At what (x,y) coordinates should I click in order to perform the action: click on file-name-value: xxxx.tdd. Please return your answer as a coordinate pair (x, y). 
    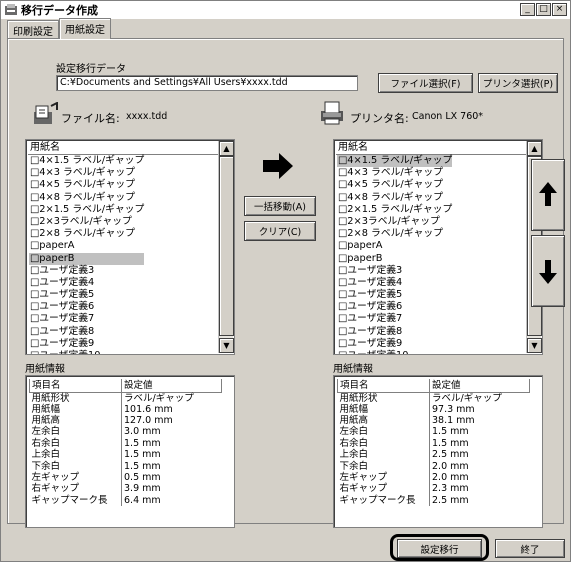
    Looking at the image, I should click on (147, 116).